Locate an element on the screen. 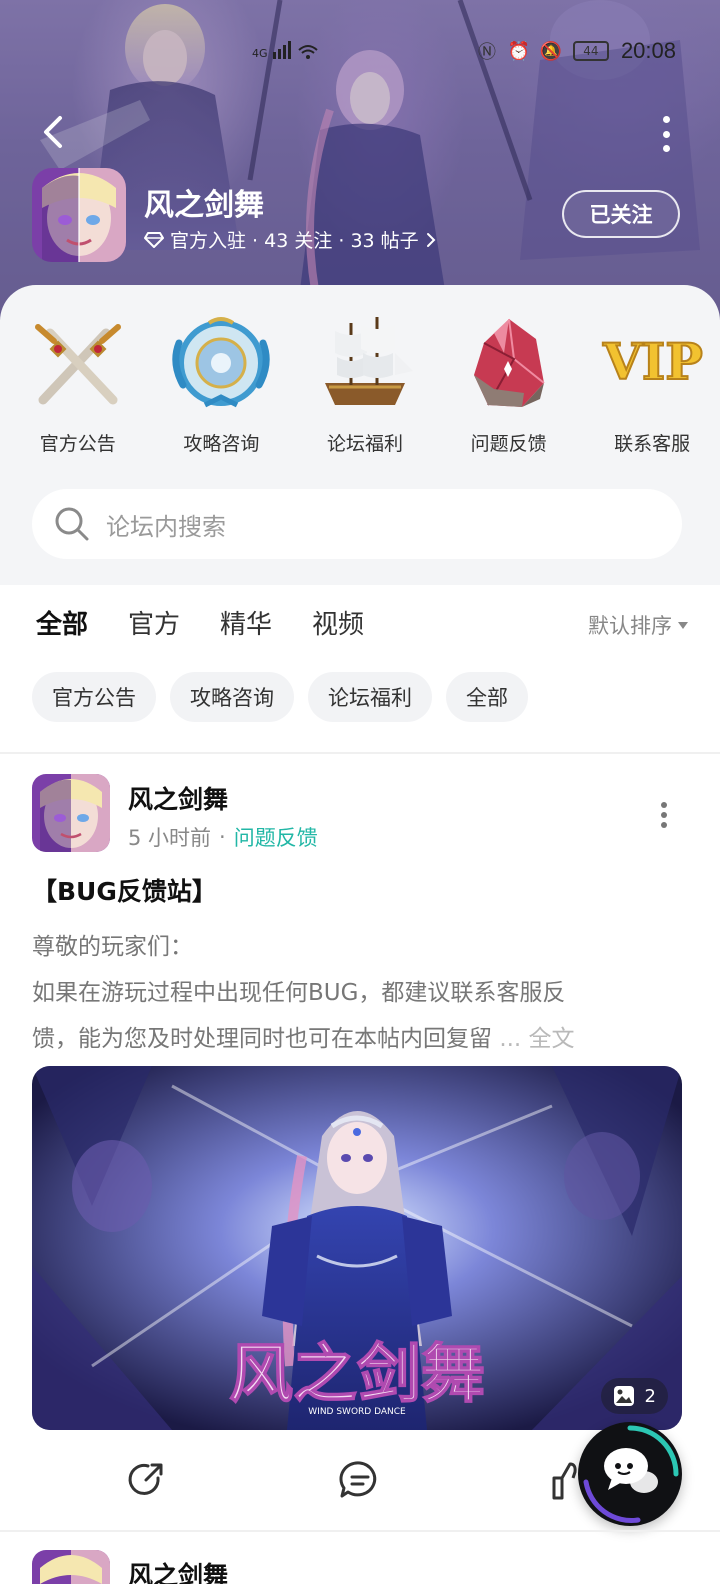 The height and width of the screenshot is (1584, 720). back-button is located at coordinates (52, 132).